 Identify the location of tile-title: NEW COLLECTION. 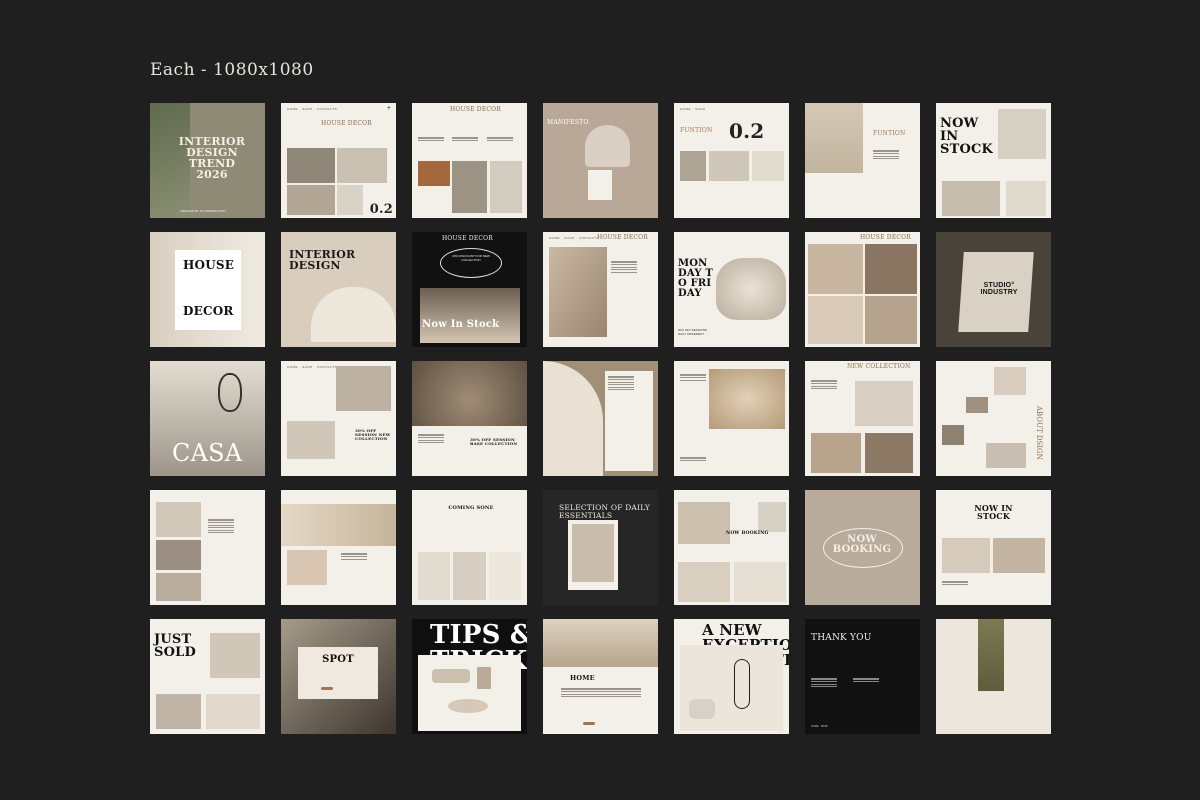
(879, 366).